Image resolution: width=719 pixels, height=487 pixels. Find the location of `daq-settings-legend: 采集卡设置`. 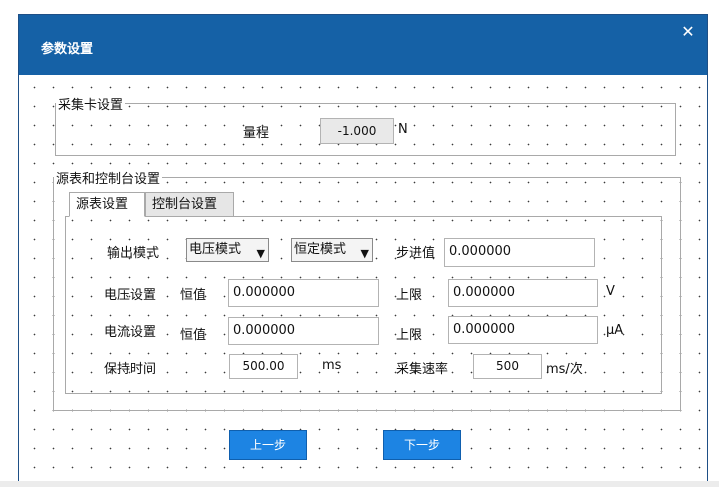

daq-settings-legend: 采集卡设置 is located at coordinates (91, 103).